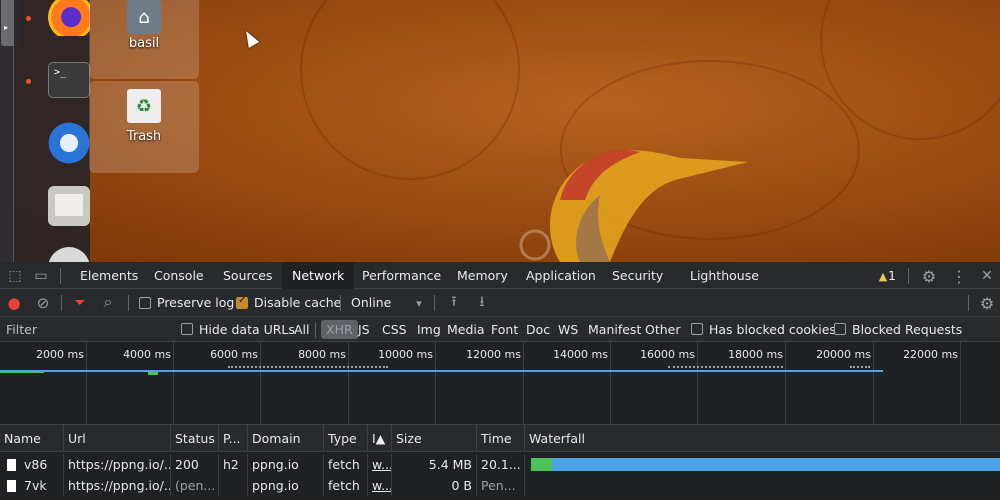 This screenshot has height=500, width=1000. I want to click on close-icon: ✕, so click(987, 276).